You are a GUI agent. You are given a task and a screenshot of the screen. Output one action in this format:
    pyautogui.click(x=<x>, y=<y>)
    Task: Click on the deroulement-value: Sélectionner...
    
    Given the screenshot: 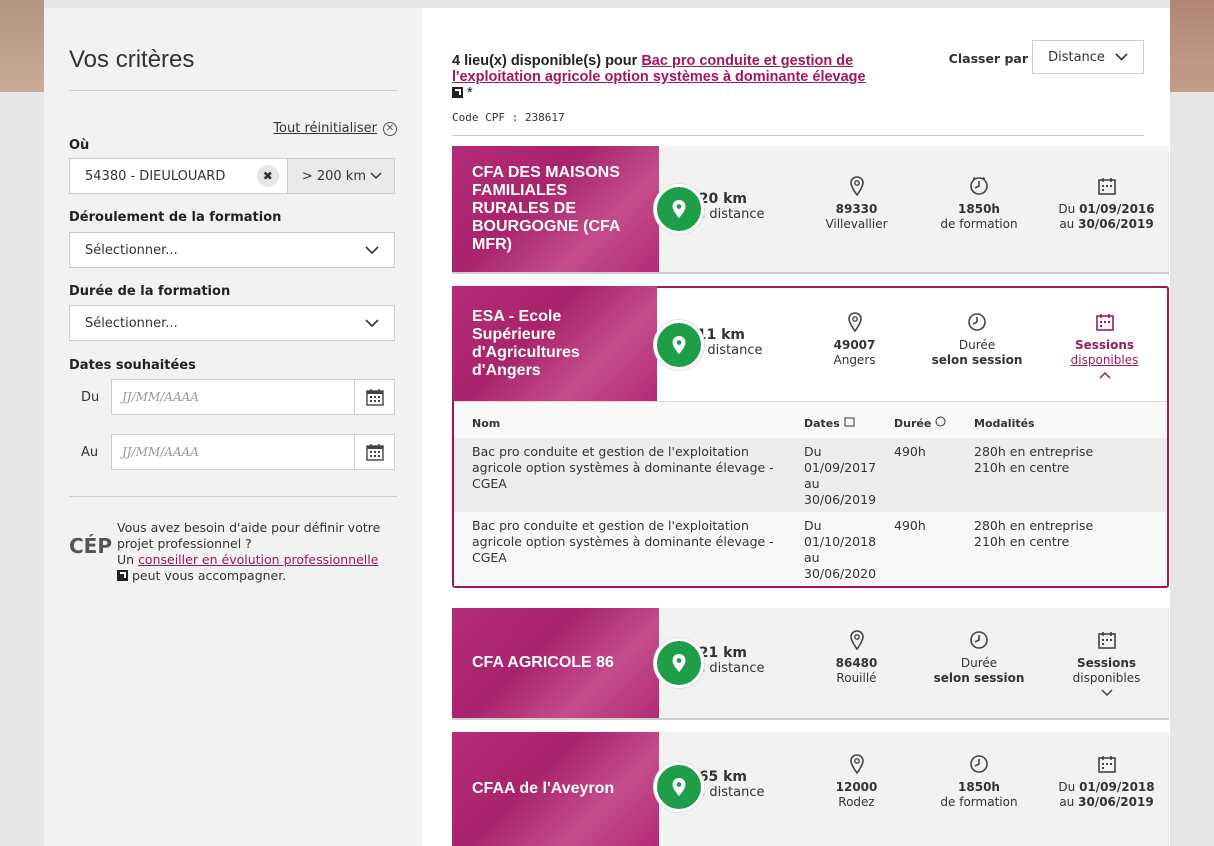 What is the action you would take?
    pyautogui.click(x=131, y=250)
    